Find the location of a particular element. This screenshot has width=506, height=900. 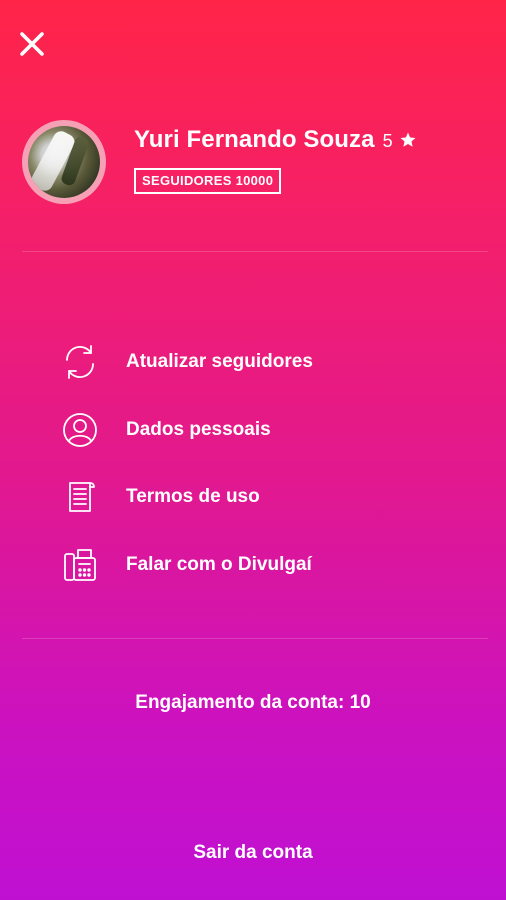

document-icon is located at coordinates (80, 497).